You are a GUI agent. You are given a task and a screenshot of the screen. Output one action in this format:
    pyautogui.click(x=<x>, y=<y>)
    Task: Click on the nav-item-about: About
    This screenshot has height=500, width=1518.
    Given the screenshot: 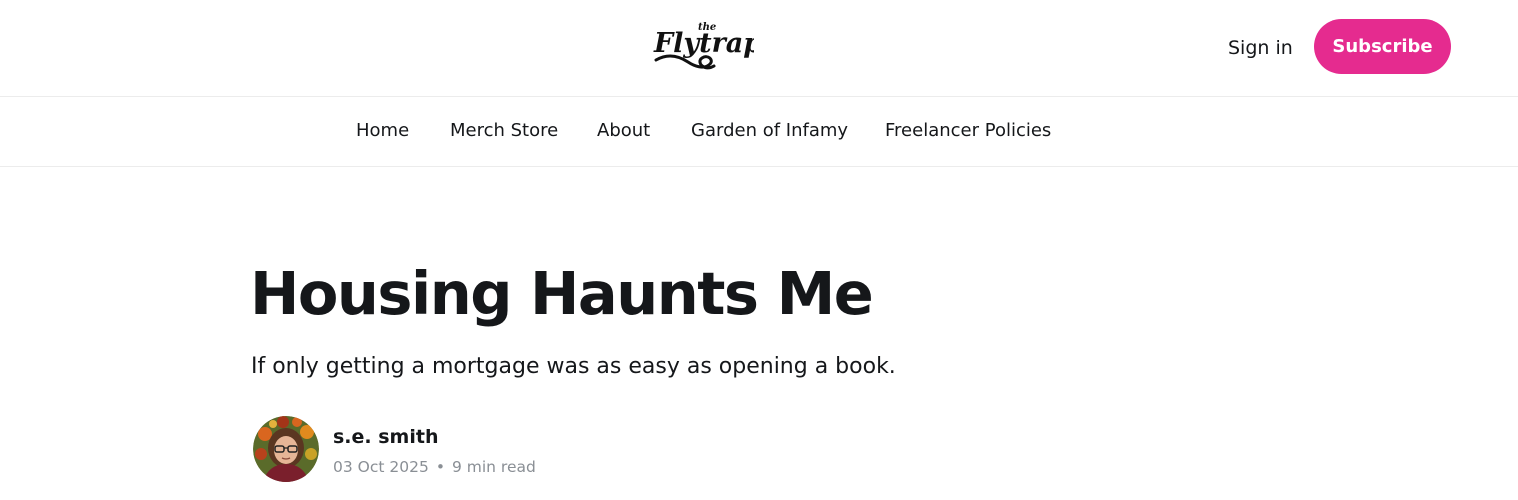 What is the action you would take?
    pyautogui.click(x=623, y=131)
    